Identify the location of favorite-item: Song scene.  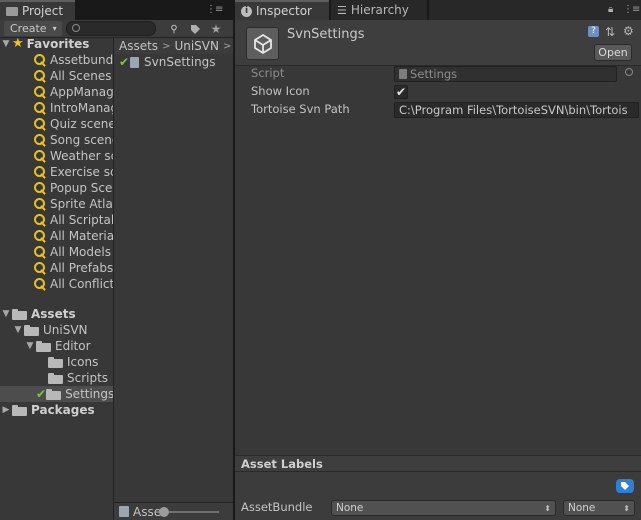
(56, 140).